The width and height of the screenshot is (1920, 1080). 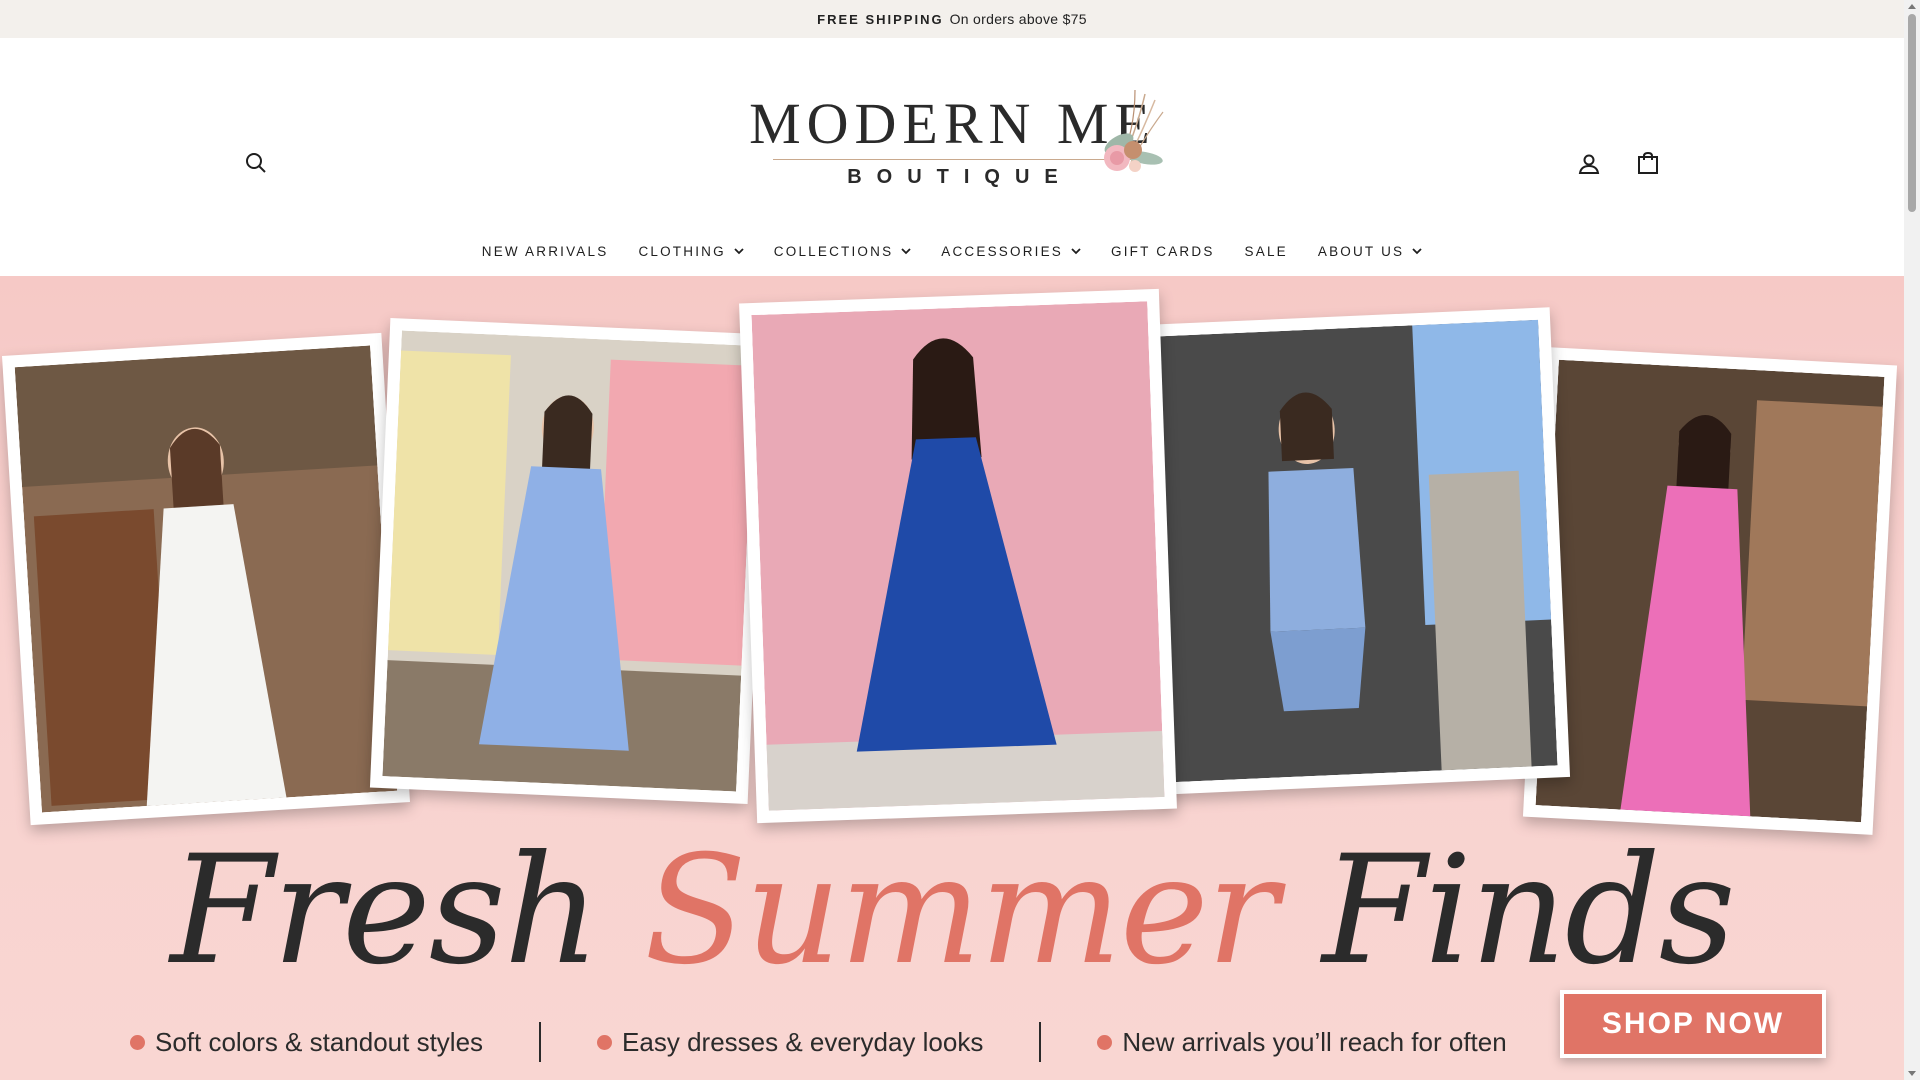 What do you see at coordinates (880, 19) in the screenshot?
I see `announcement-strong: FREE SHIPPING` at bounding box center [880, 19].